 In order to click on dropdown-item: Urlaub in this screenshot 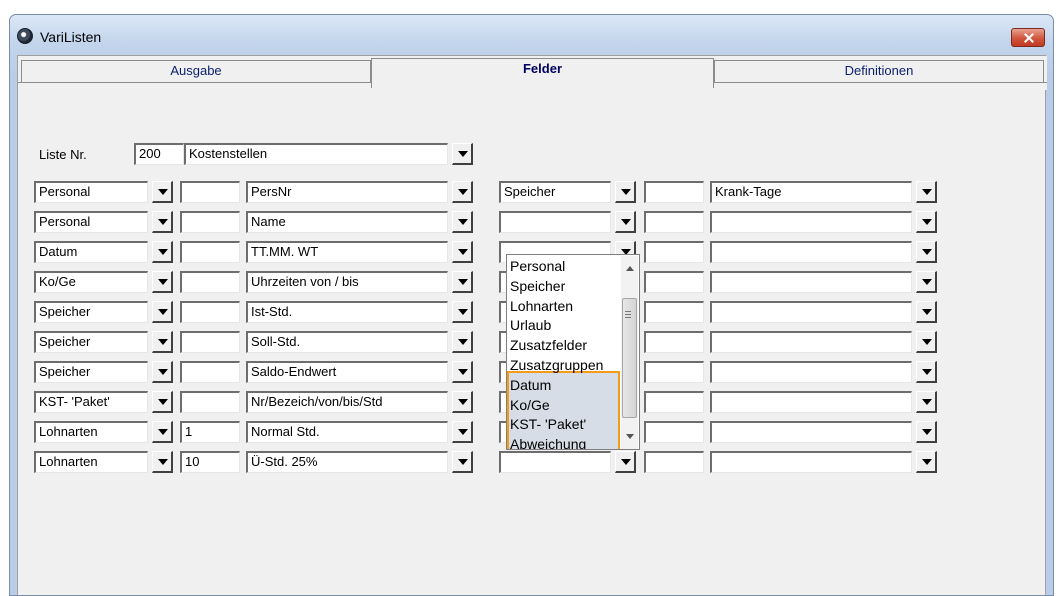, I will do `click(530, 325)`.